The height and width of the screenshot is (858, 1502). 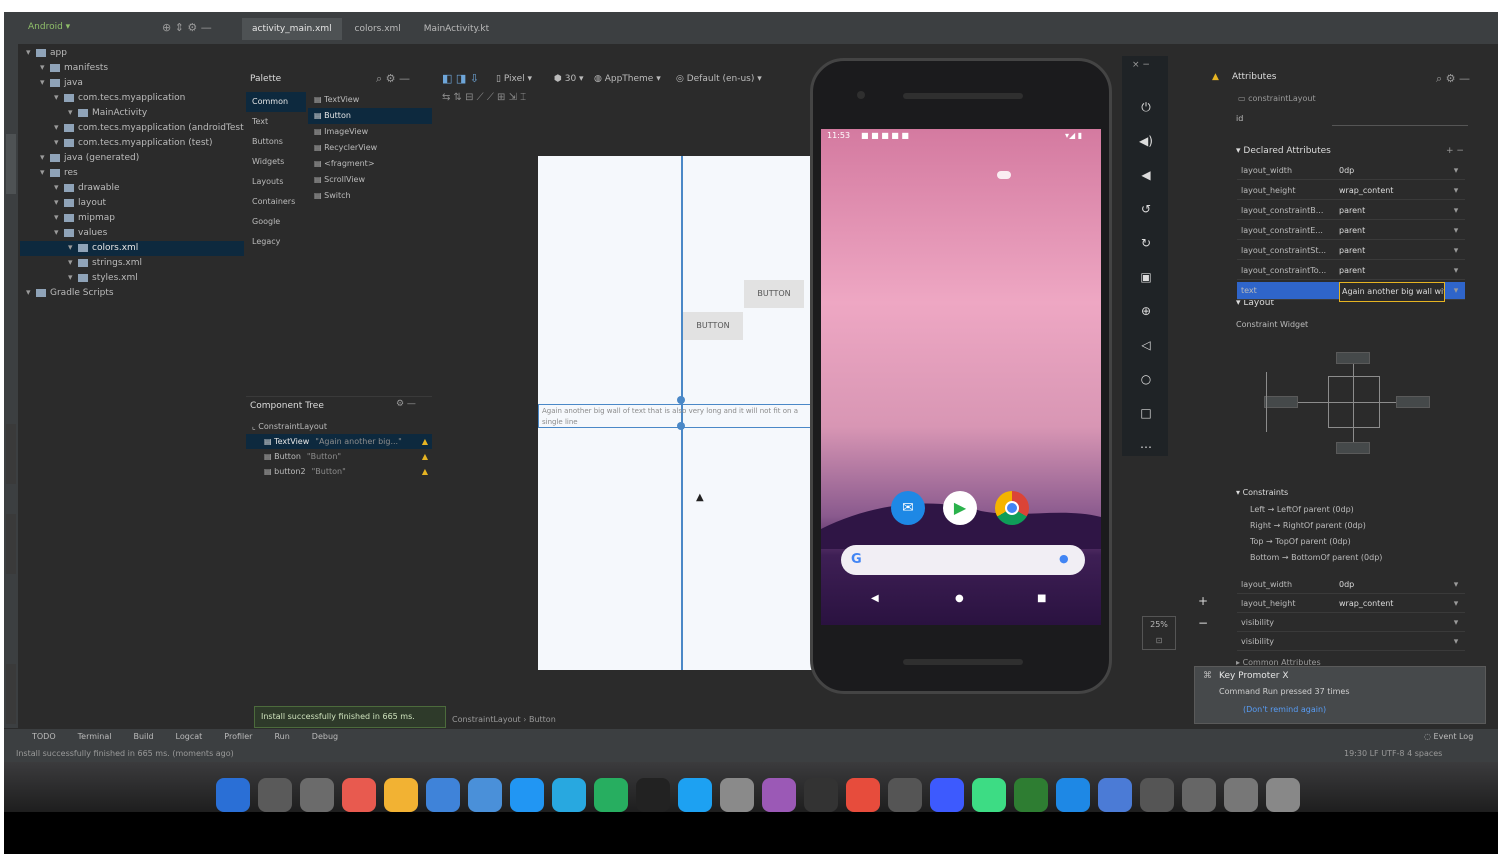 What do you see at coordinates (370, 196) in the screenshot?
I see `palette-item: ▤ Switch` at bounding box center [370, 196].